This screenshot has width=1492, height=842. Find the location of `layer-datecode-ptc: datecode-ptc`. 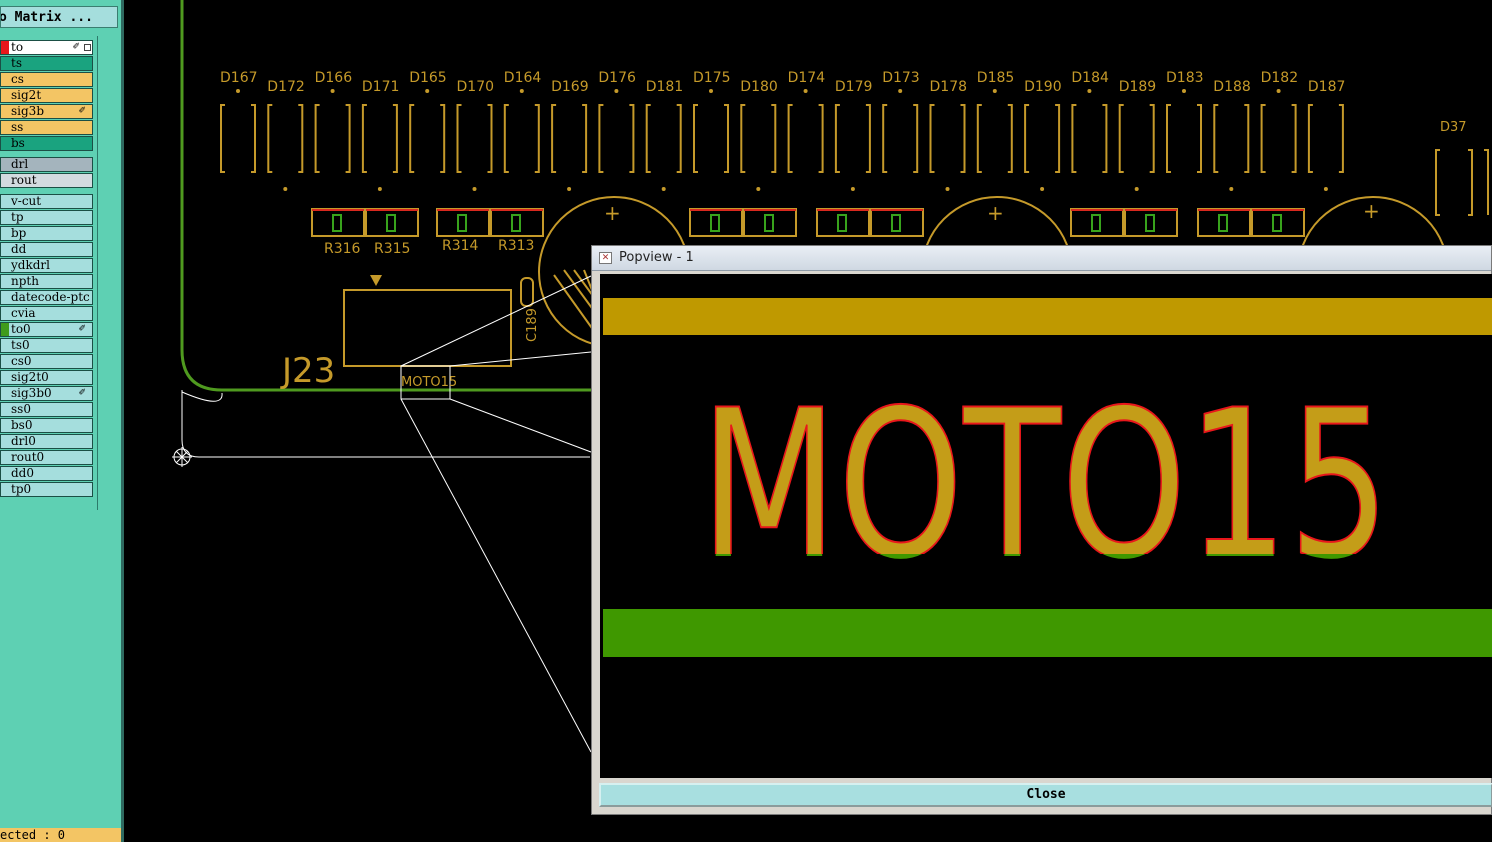

layer-datecode-ptc: datecode-ptc is located at coordinates (46, 297).